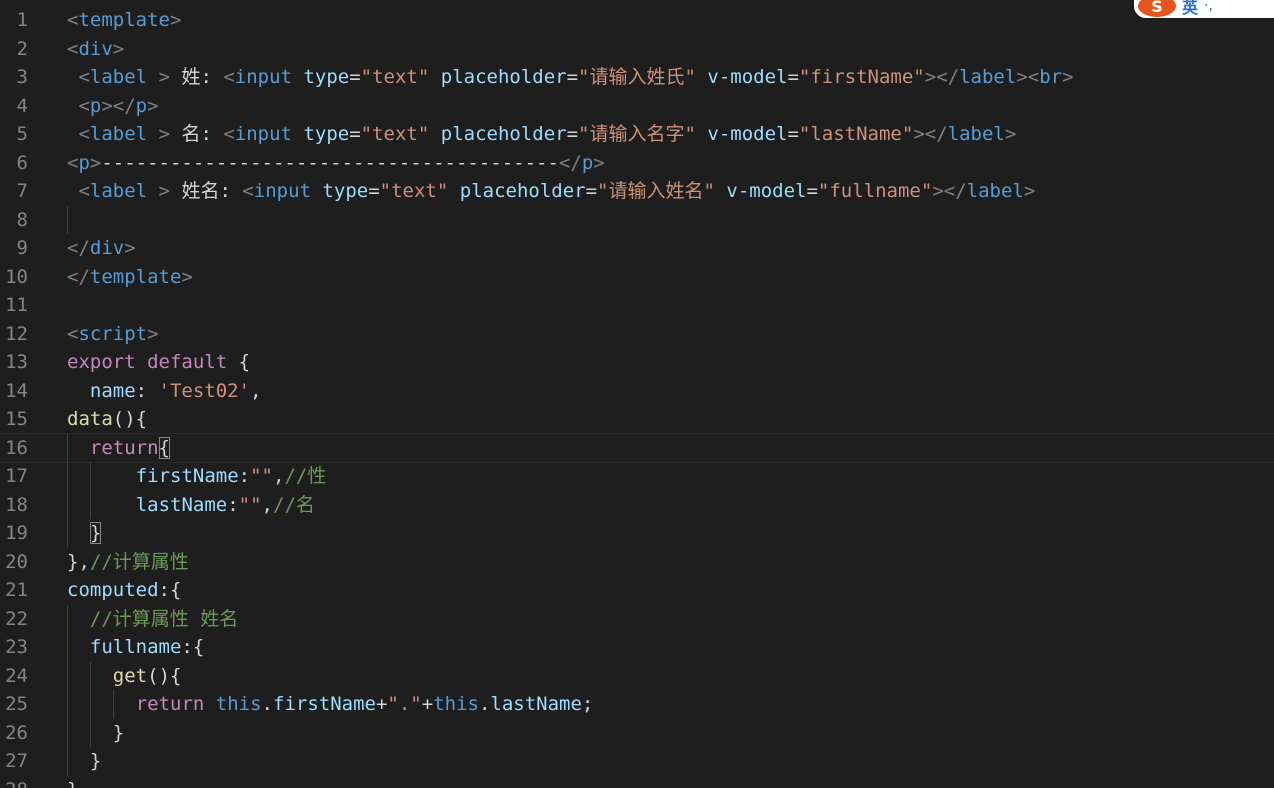  What do you see at coordinates (16, 305) in the screenshot?
I see `line-number: 11` at bounding box center [16, 305].